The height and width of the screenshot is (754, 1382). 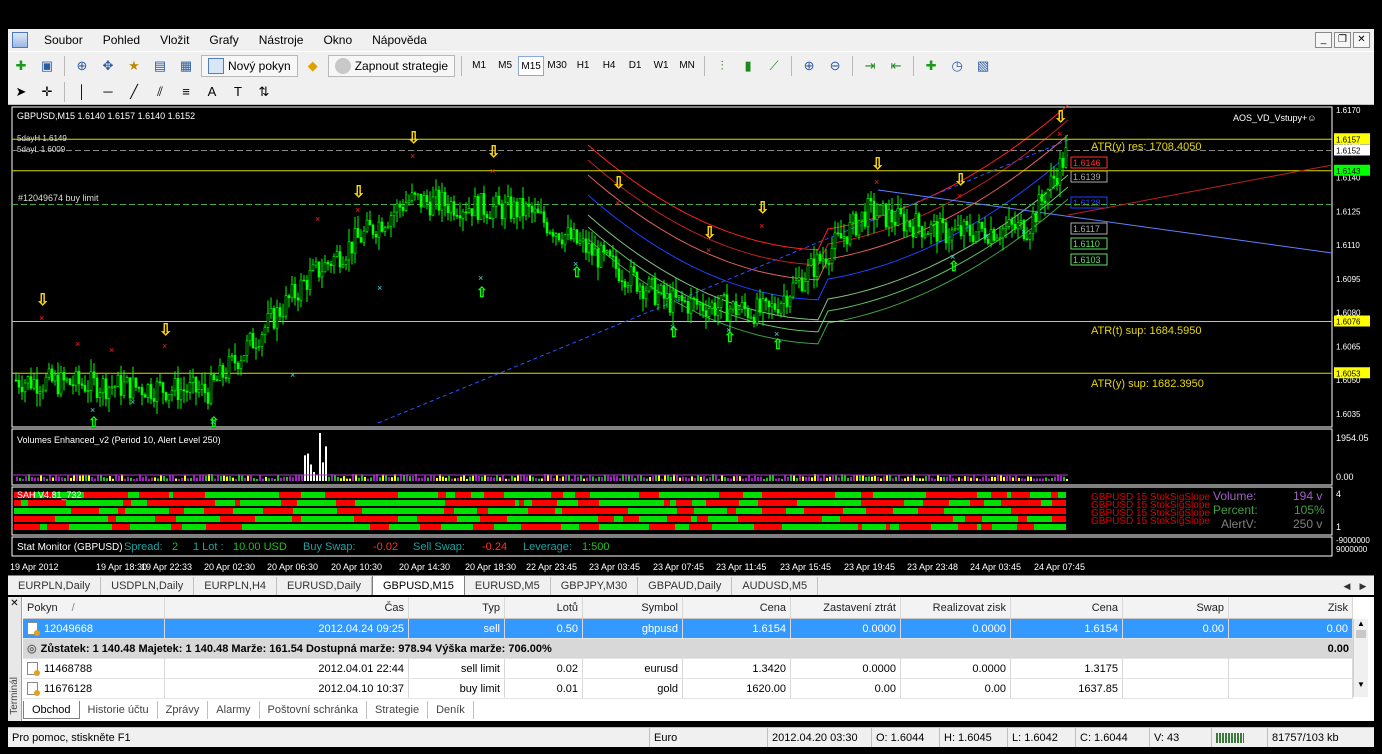 What do you see at coordinates (956, 607) in the screenshot?
I see `col-takeprofit: Realizovat zisk` at bounding box center [956, 607].